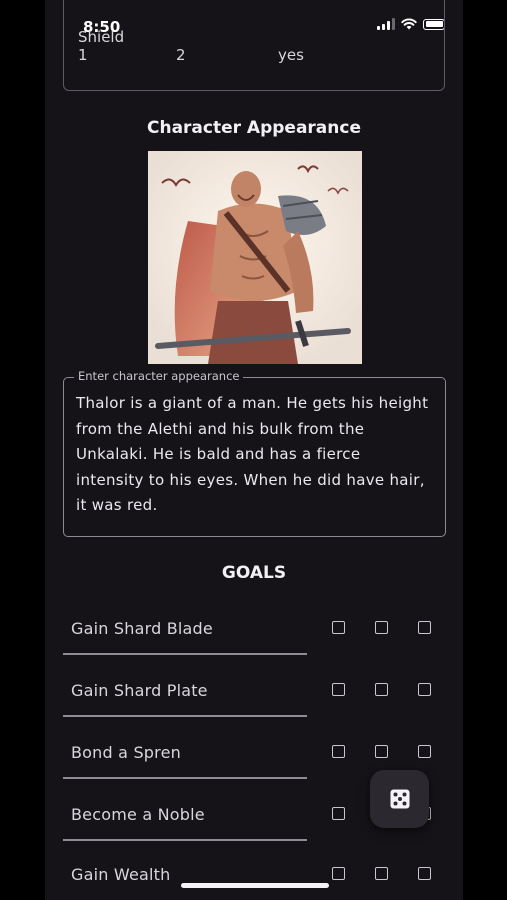  I want to click on appearance-field-label: Enter character appearance, so click(159, 376).